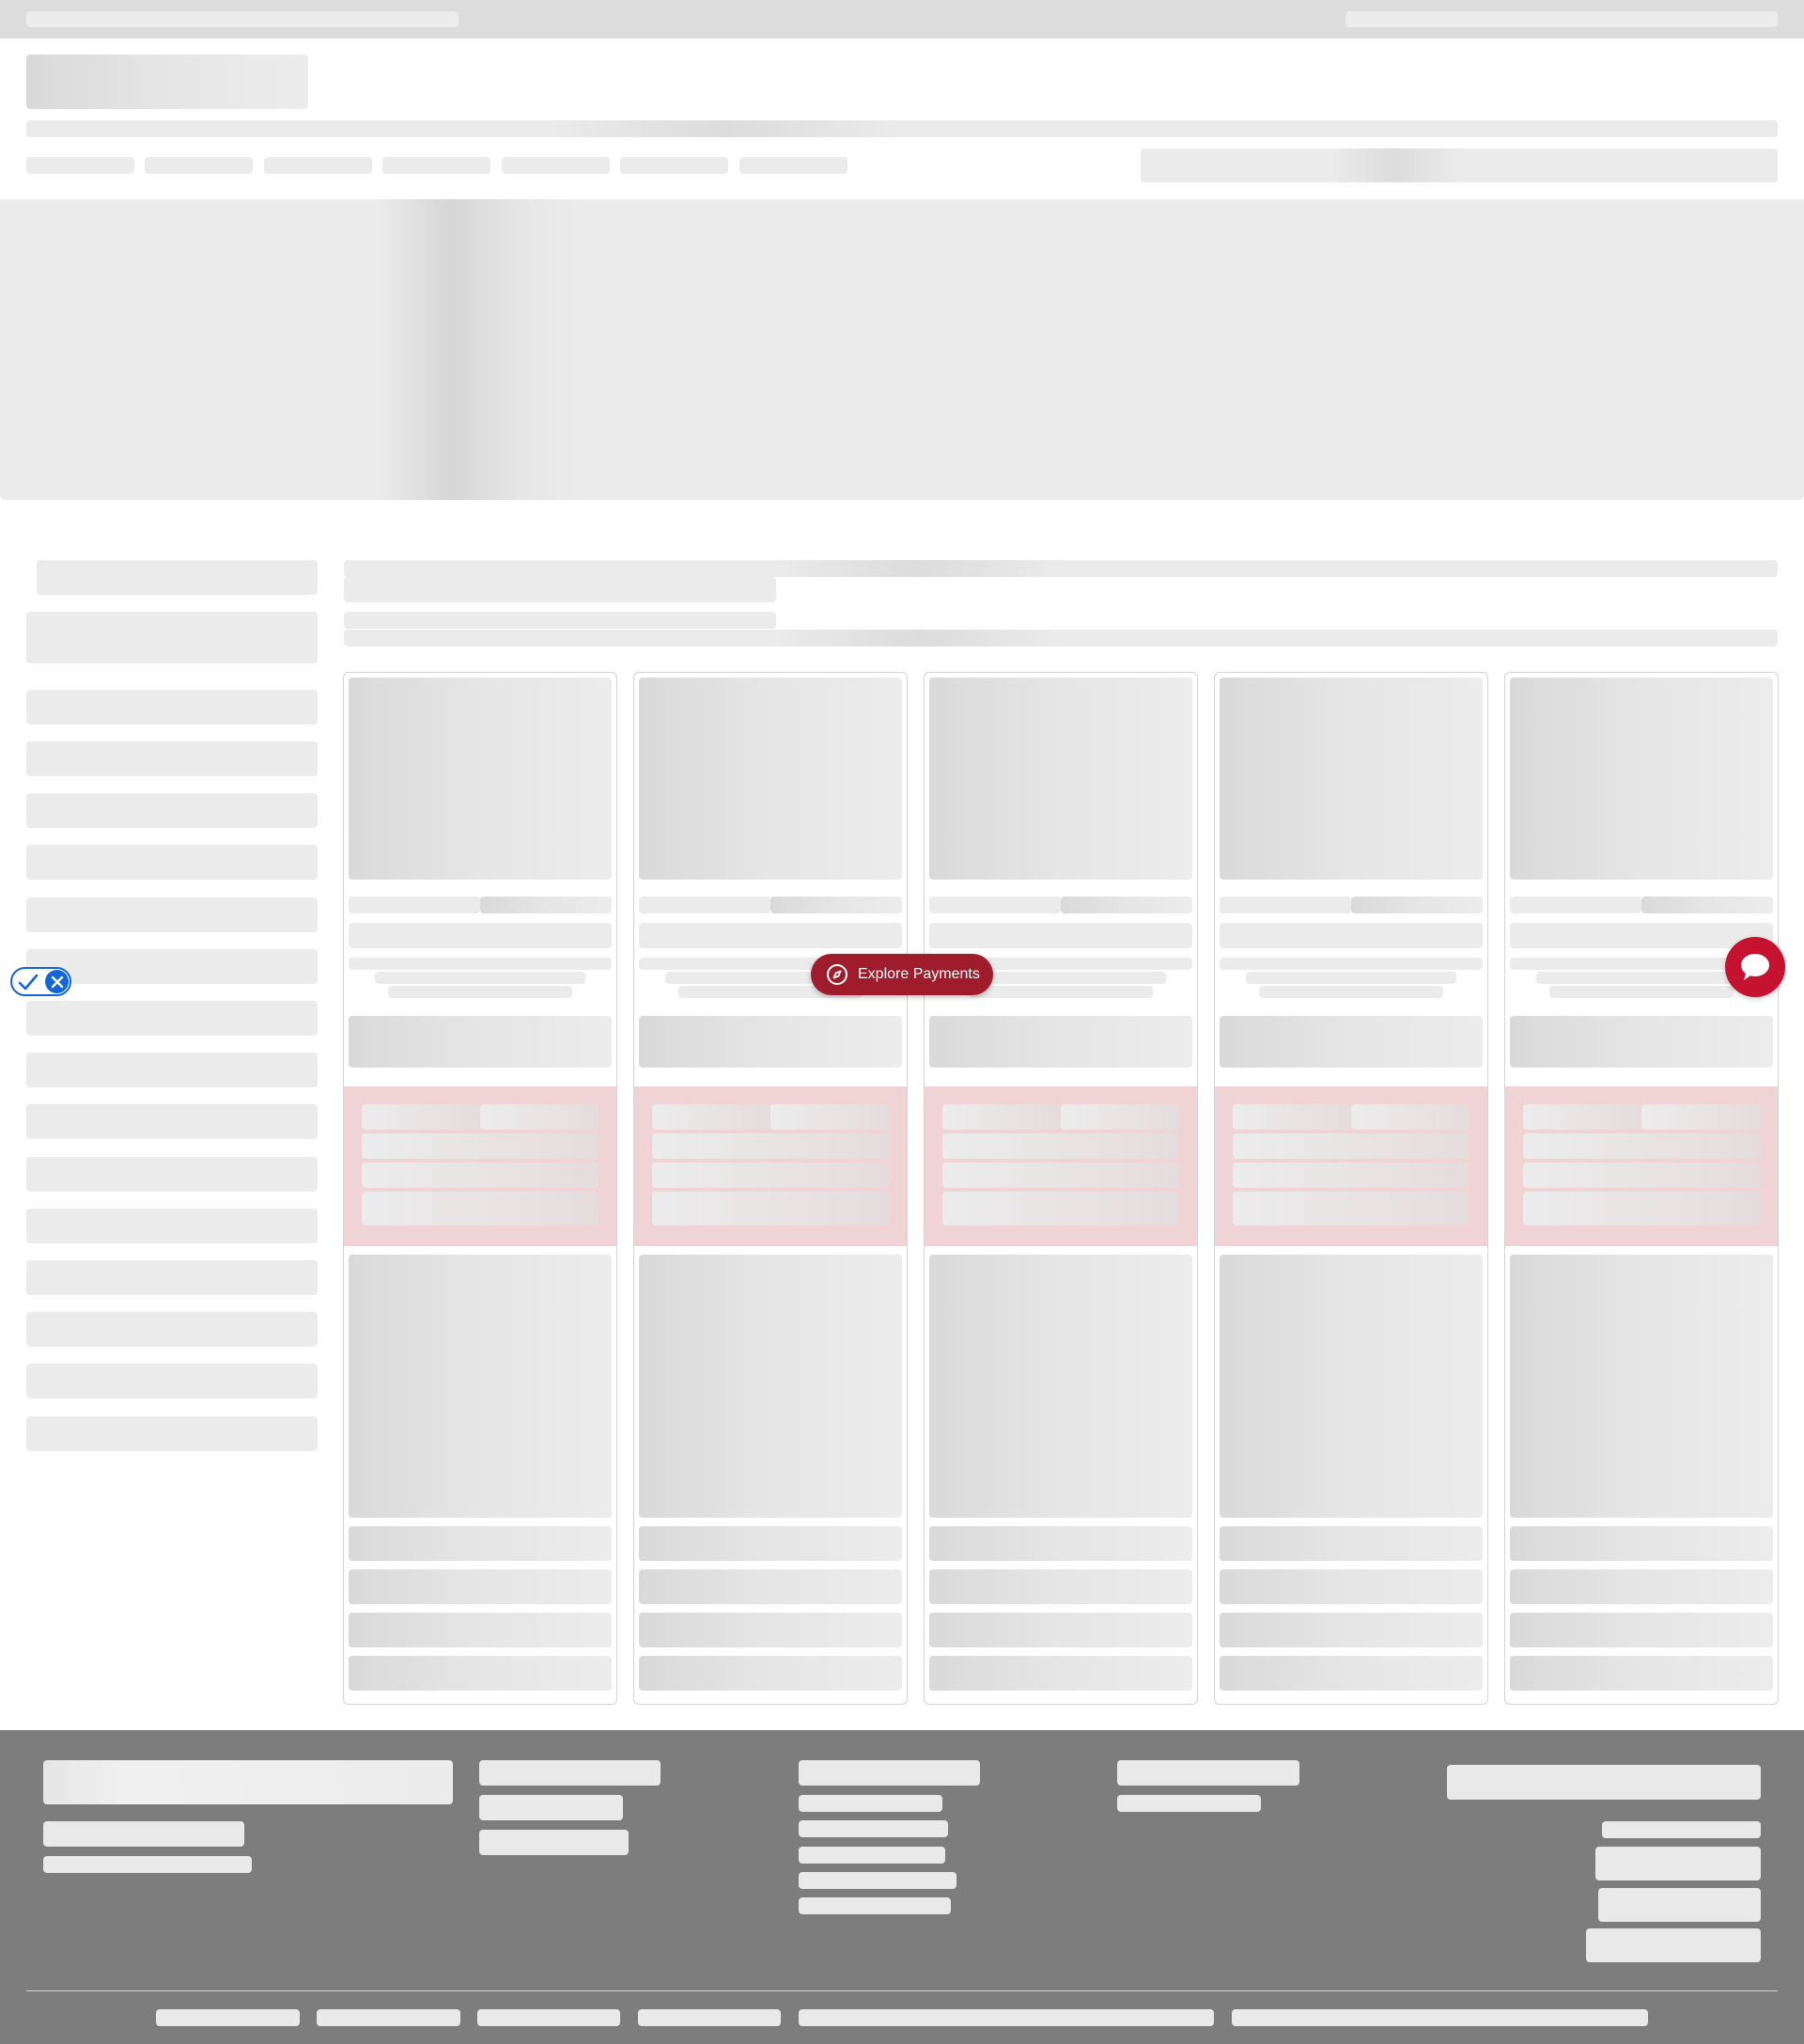 This screenshot has height=2044, width=1804. I want to click on card-title-placeholder, so click(1351, 935).